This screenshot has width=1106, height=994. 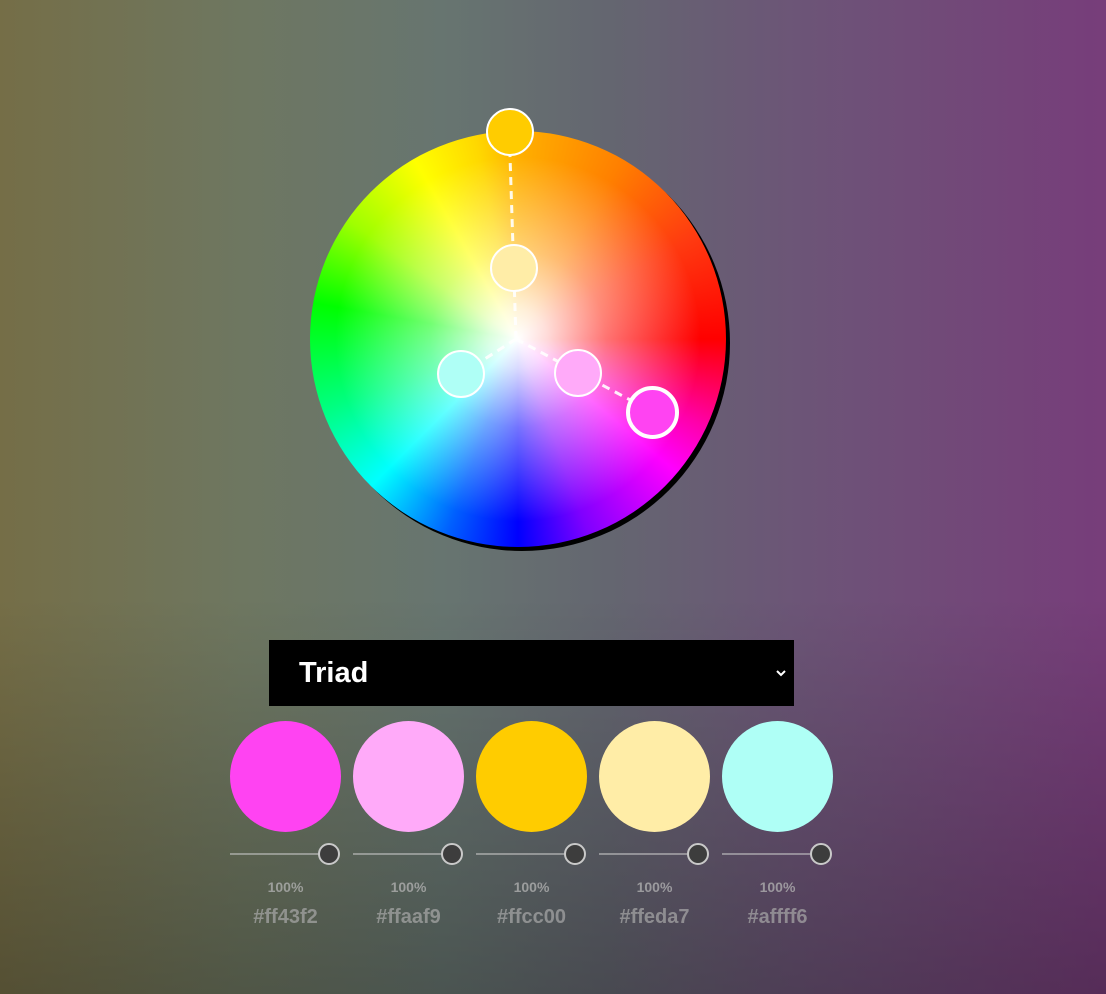 I want to click on wheel-handle-magenta-active, so click(x=652, y=412).